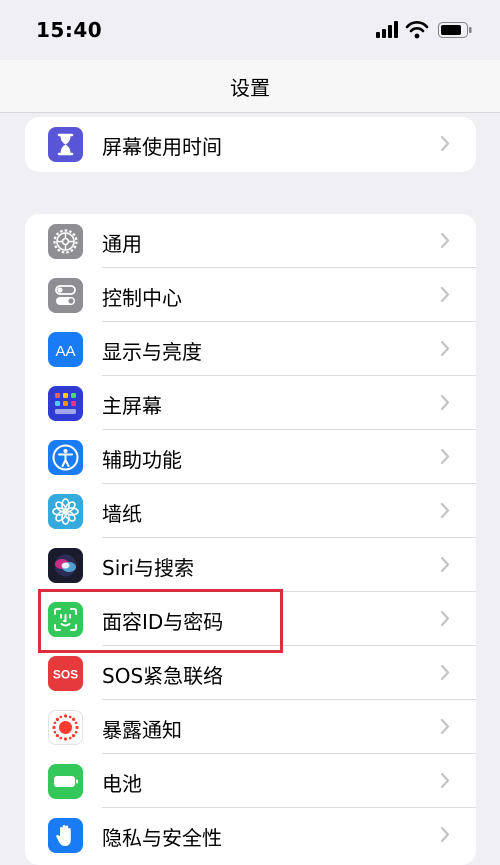  Describe the element at coordinates (65, 565) in the screenshot. I see `siri-icon` at that location.